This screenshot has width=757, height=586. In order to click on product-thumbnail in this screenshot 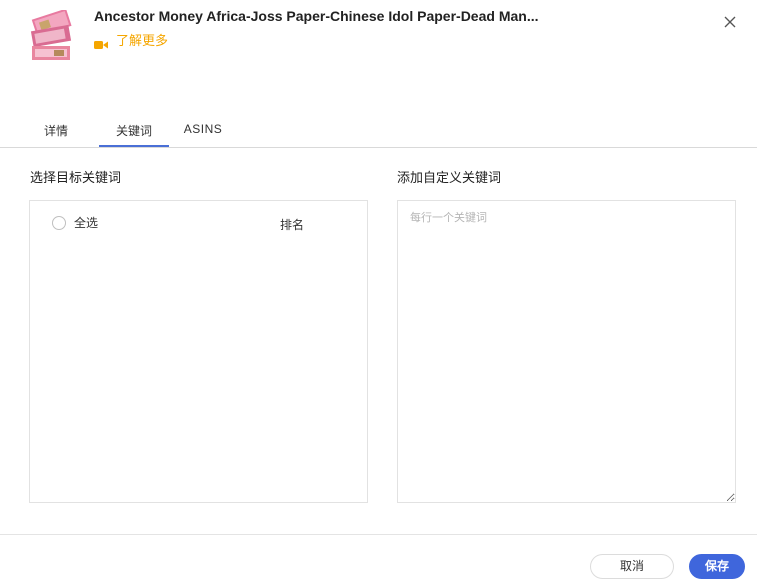, I will do `click(51, 36)`.